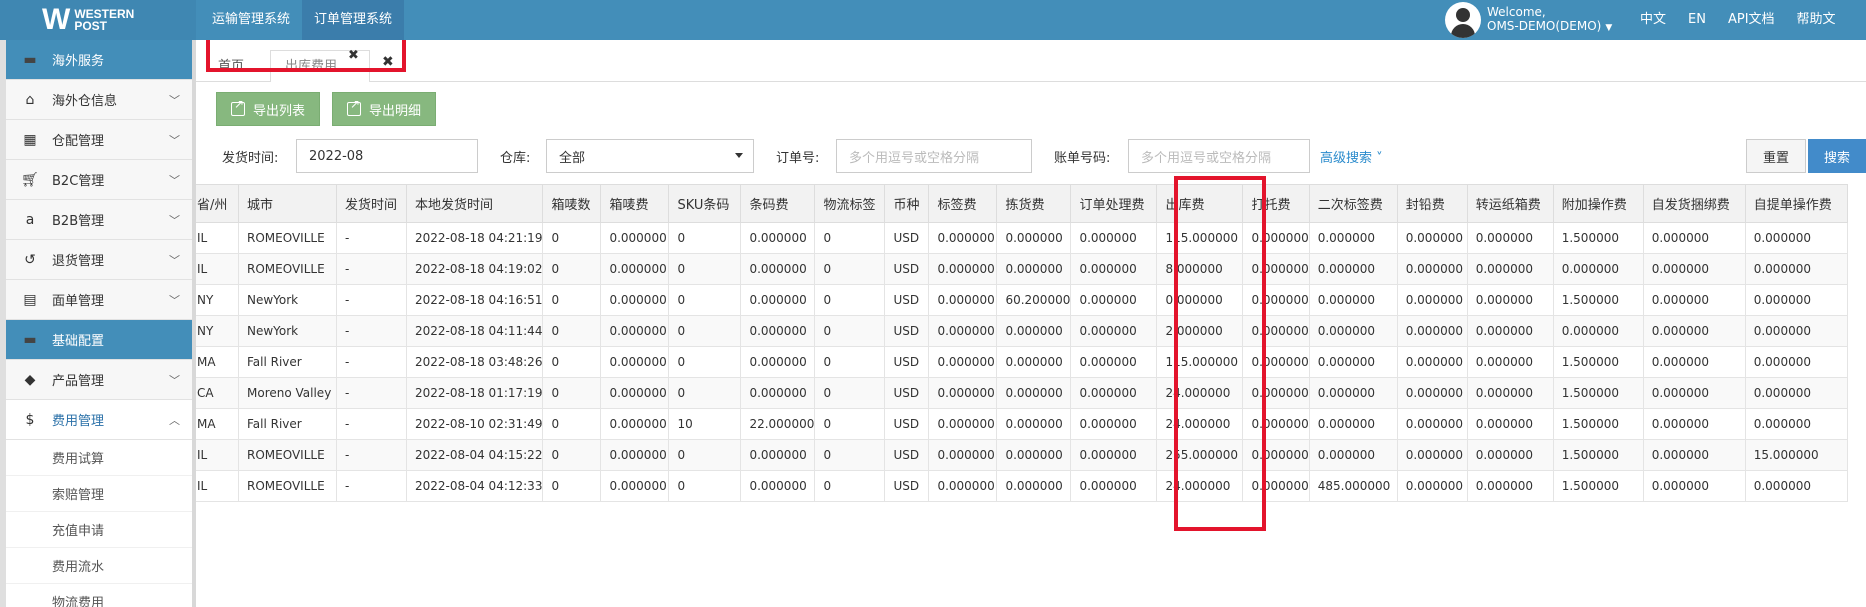 This screenshot has height=607, width=1866. I want to click on ship-time-input: 2022-08, so click(387, 156).